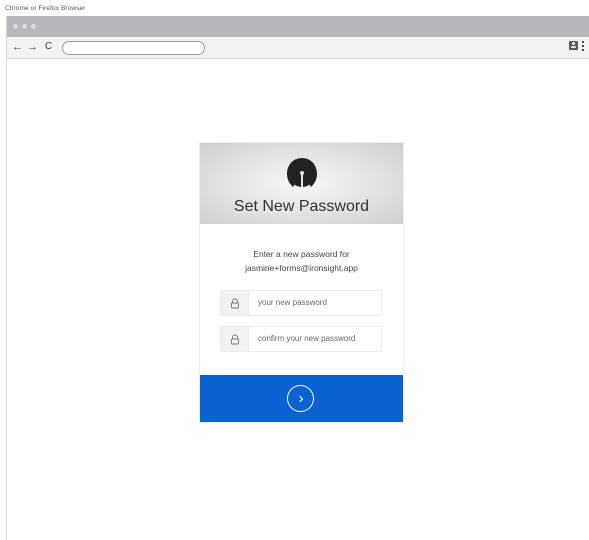 This screenshot has width=589, height=540. What do you see at coordinates (17, 47) in the screenshot?
I see `back-button: ←` at bounding box center [17, 47].